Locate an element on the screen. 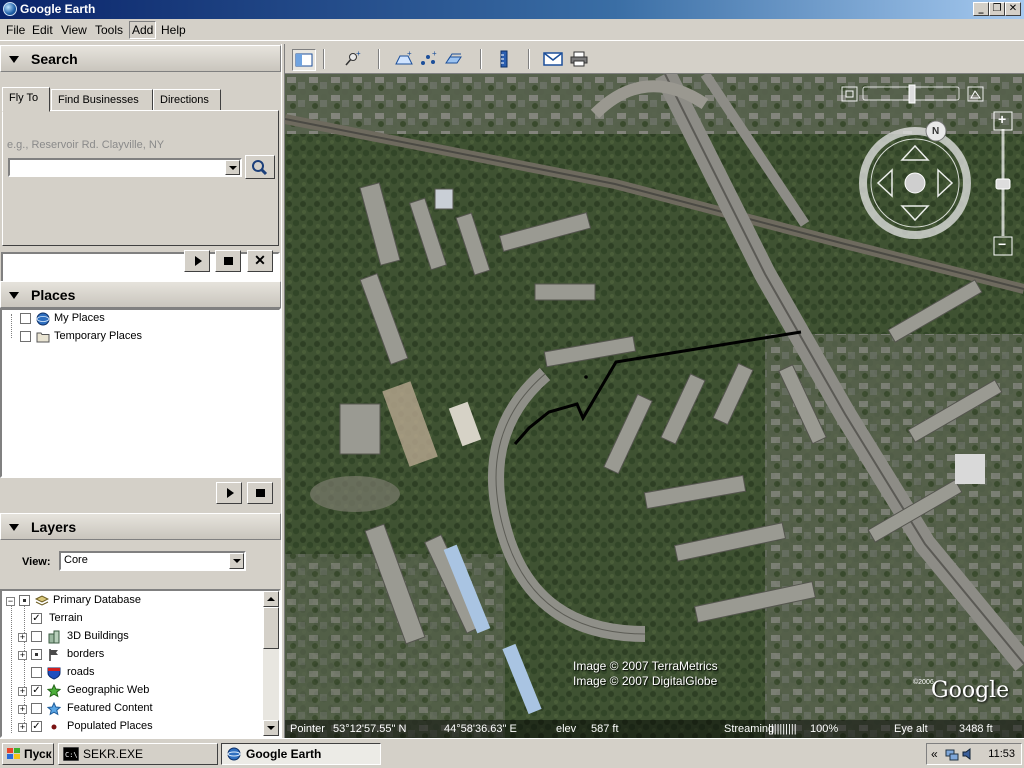 This screenshot has width=1024, height=768. start-button: Пуск is located at coordinates (28, 754).